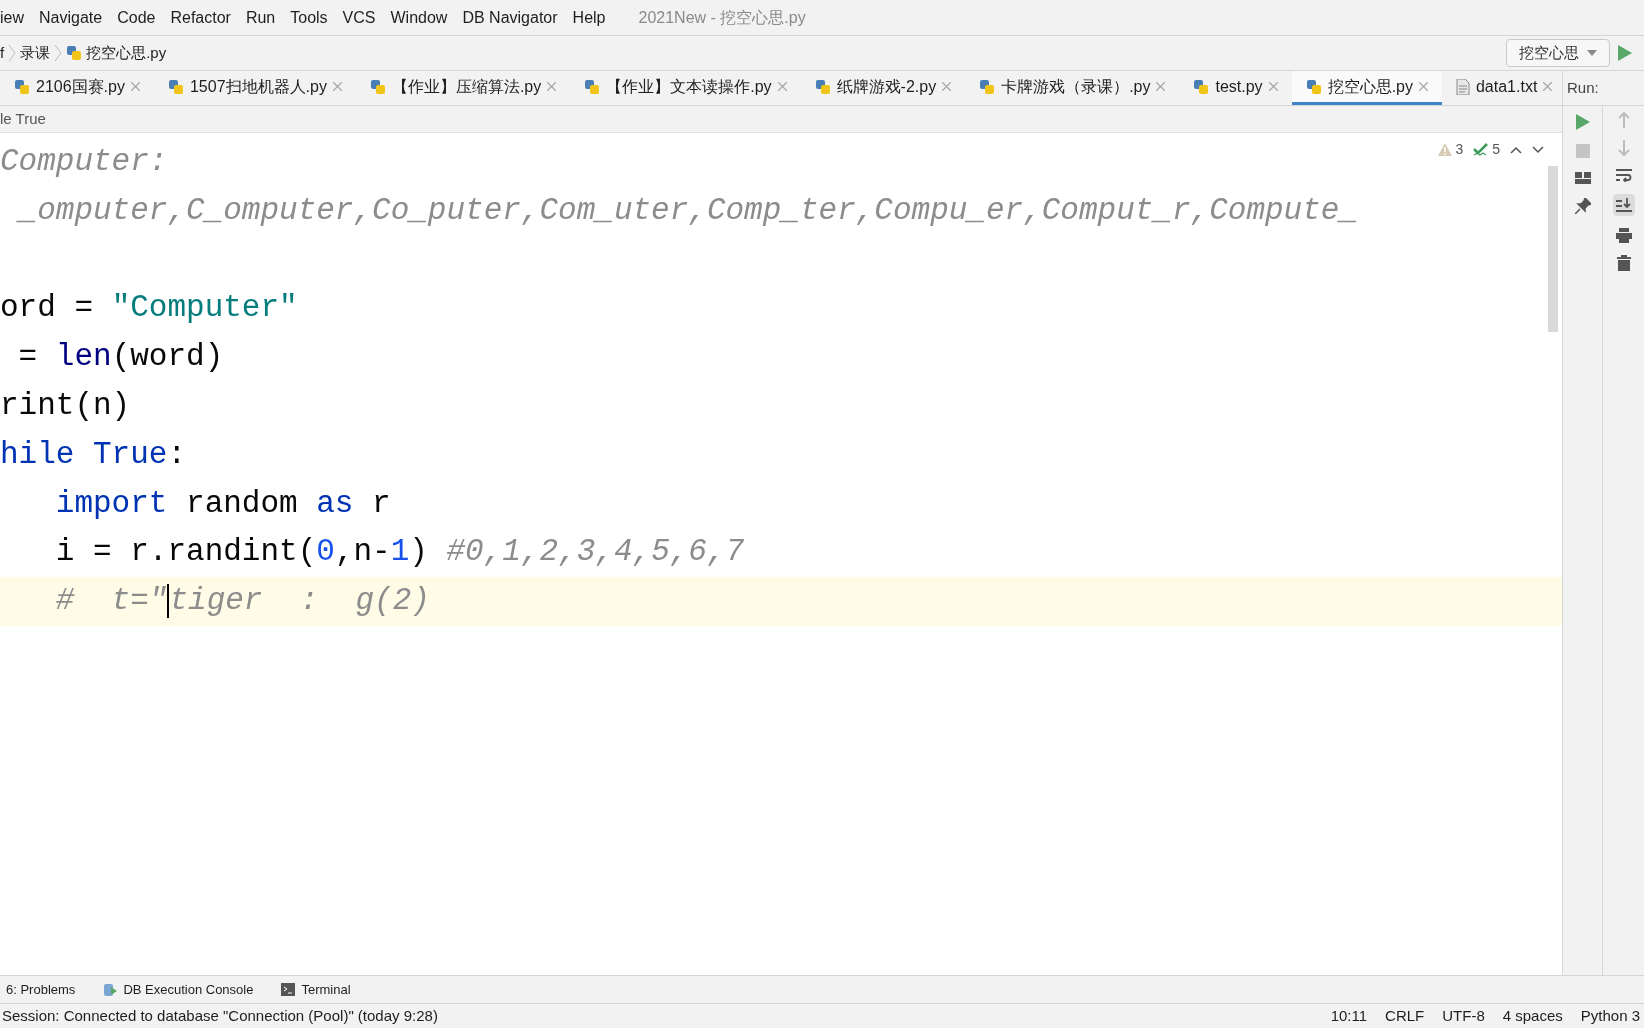 Image resolution: width=1644 pixels, height=1028 pixels. Describe the element at coordinates (168, 601) in the screenshot. I see `text-cursor` at that location.